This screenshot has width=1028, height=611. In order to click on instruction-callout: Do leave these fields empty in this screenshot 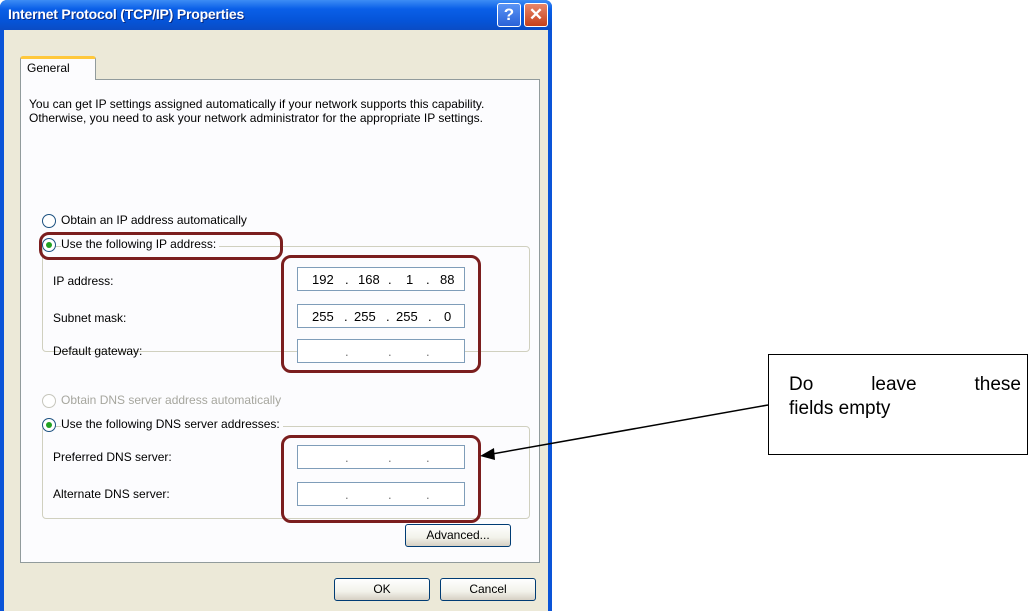, I will do `click(898, 404)`.